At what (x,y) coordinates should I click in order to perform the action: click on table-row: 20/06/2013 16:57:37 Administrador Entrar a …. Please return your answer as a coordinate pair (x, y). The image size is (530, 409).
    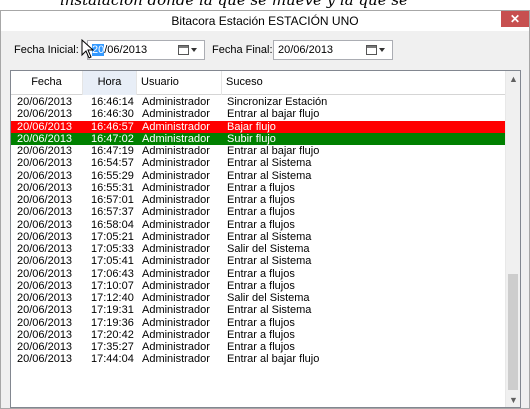
    Looking at the image, I should click on (258, 212).